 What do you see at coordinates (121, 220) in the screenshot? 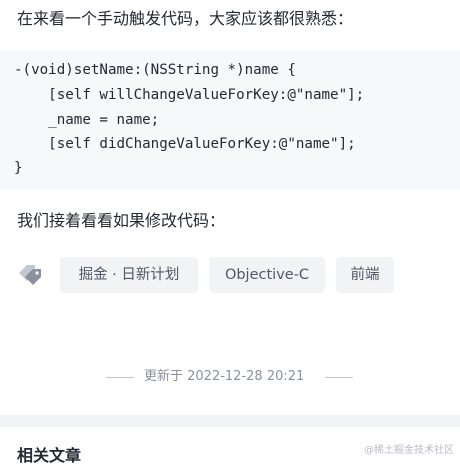
I see `article-paragraph: 我们接着看看如果修改代码：` at bounding box center [121, 220].